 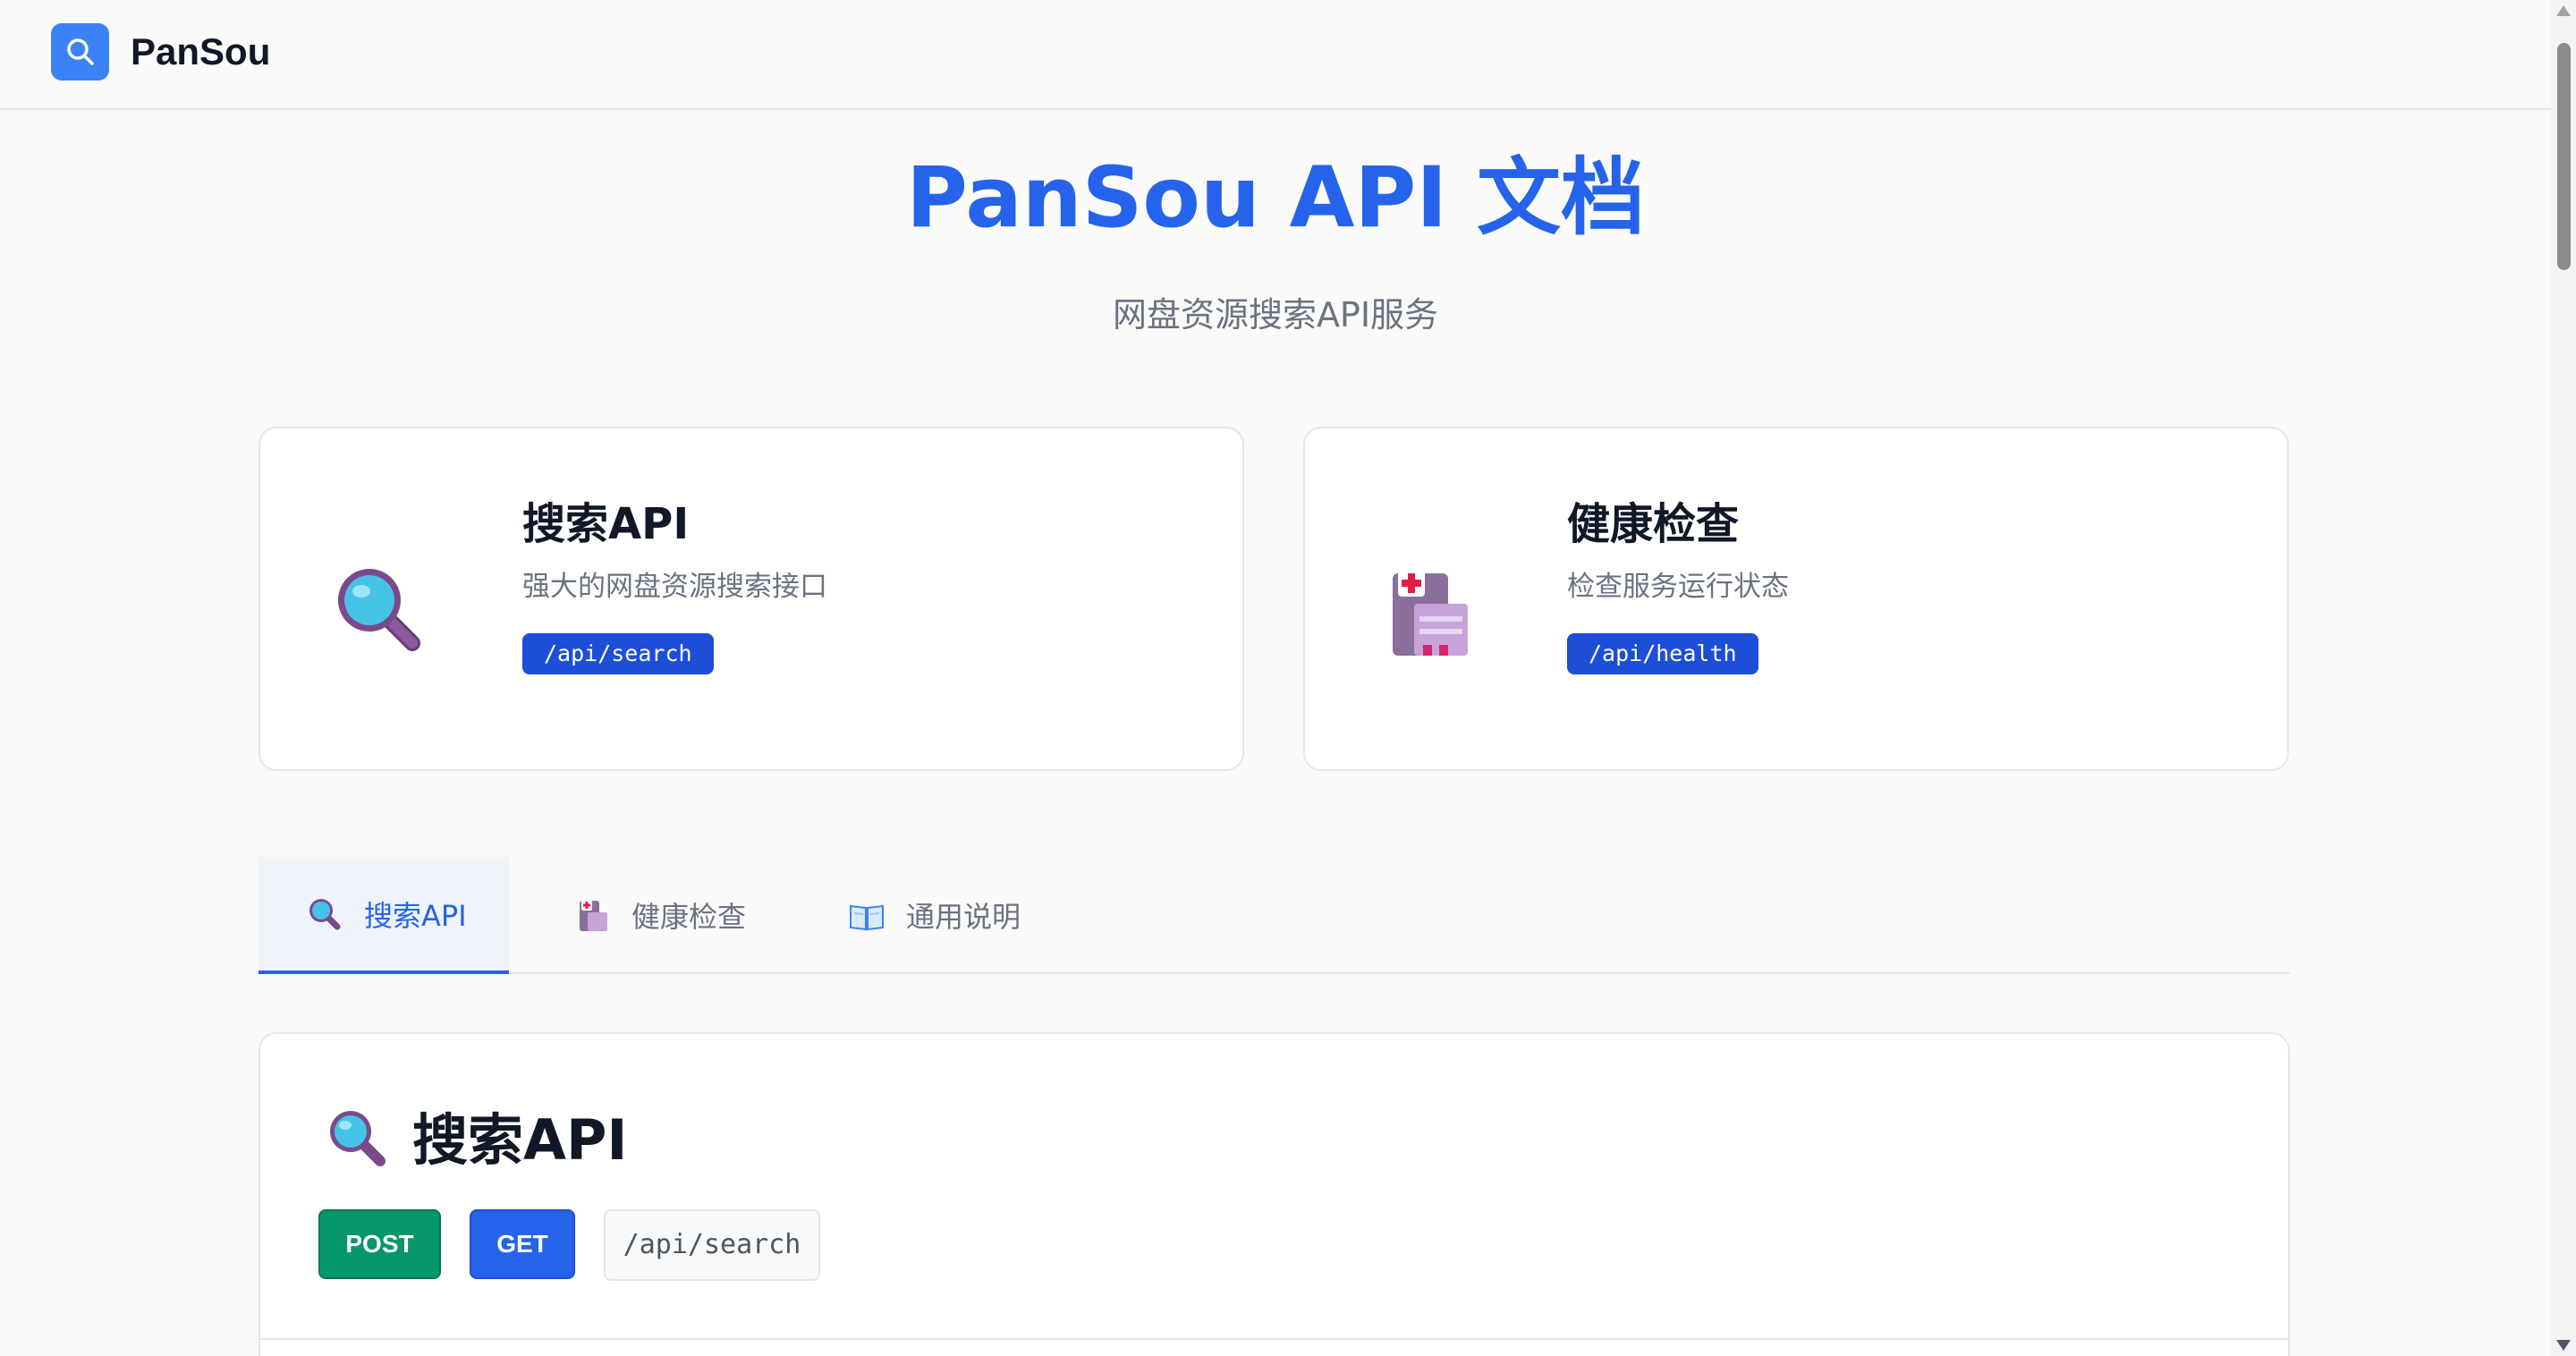 I want to click on card-title: 健康检查, so click(x=1653, y=524).